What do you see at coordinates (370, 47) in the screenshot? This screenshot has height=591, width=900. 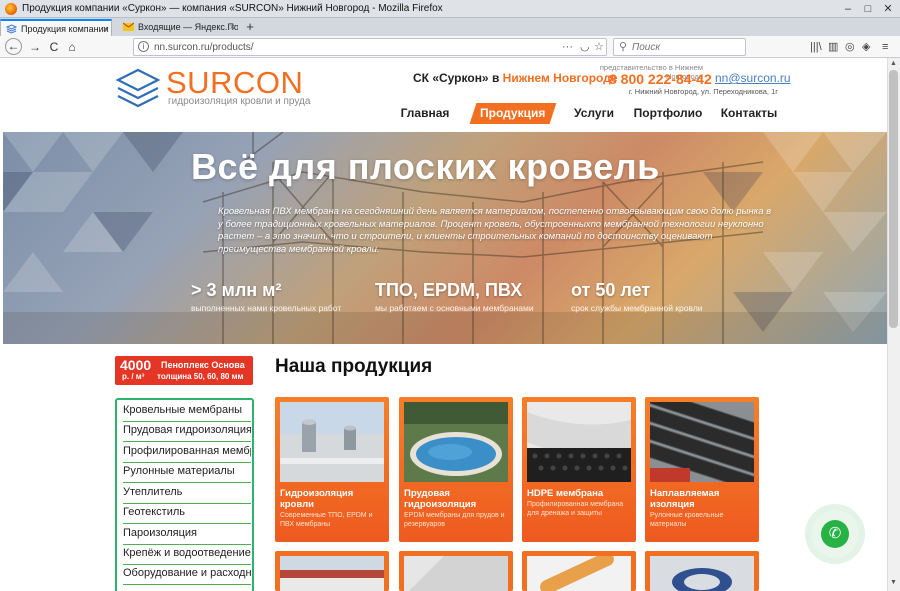 I see `url-bar: i nn.surcon.ru/products/ ··· ◡ ☆` at bounding box center [370, 47].